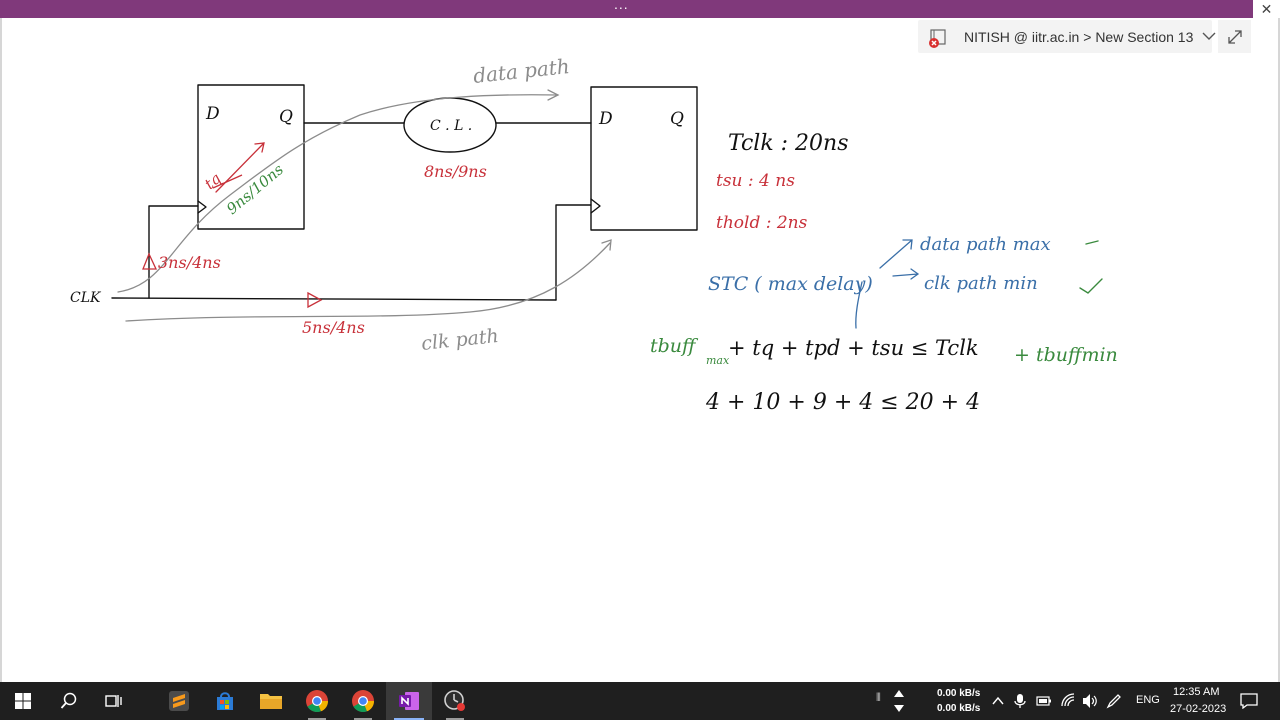 This screenshot has width=1280, height=720. What do you see at coordinates (718, 360) in the screenshot?
I see `equation-tbuff-subscript: max` at bounding box center [718, 360].